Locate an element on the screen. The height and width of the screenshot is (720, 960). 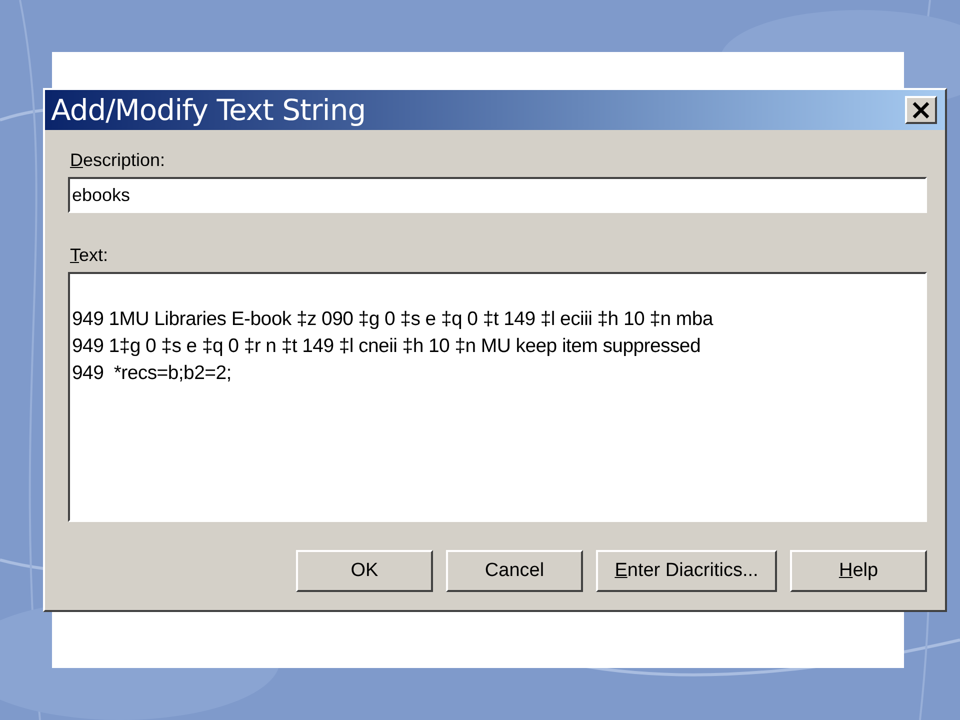
description-field: ebooks is located at coordinates (497, 195).